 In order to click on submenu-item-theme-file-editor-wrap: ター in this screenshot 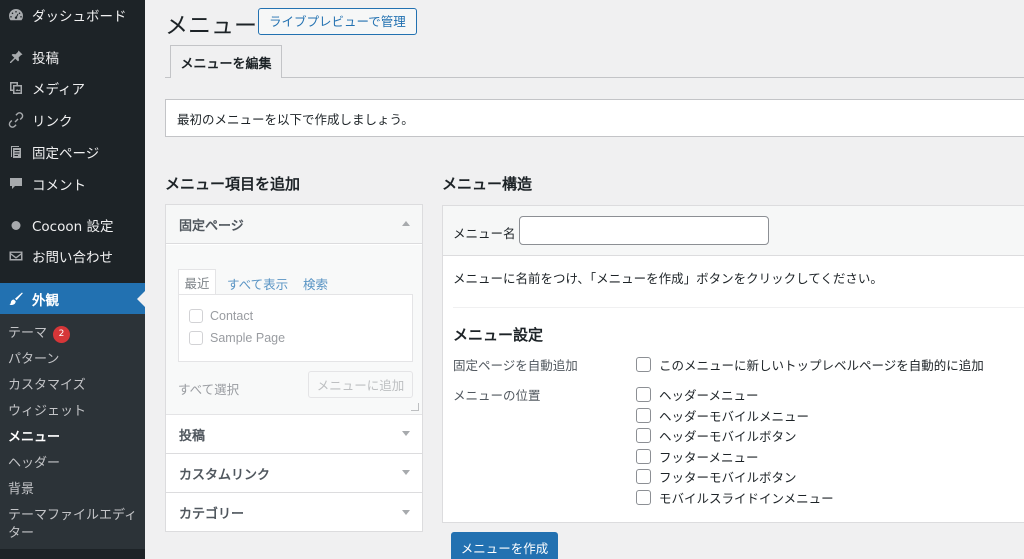, I will do `click(21, 534)`.